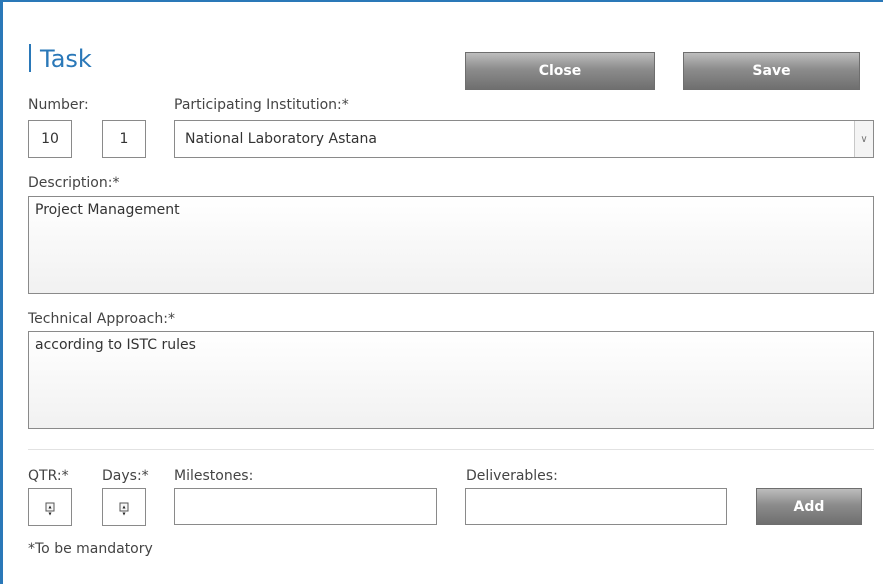  Describe the element at coordinates (281, 139) in the screenshot. I see `institution-selected-value: National Laboratory Astana` at that location.